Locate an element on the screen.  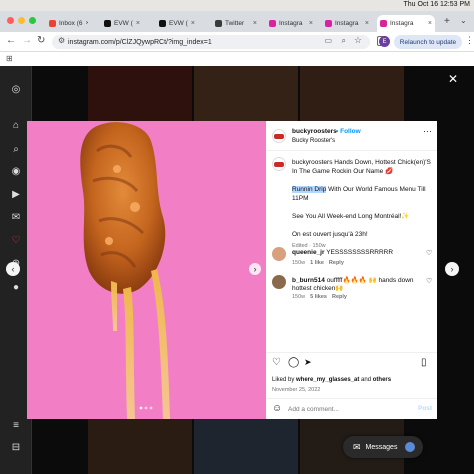
emoji-icon: ☺ is located at coordinates (277, 408).